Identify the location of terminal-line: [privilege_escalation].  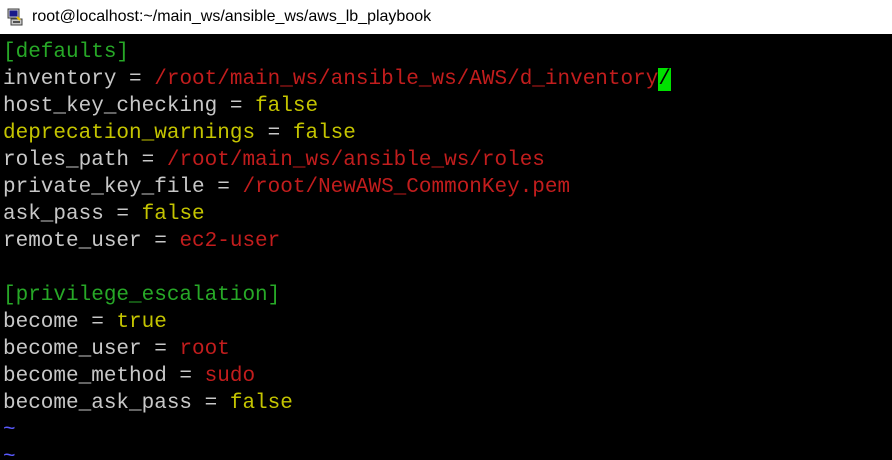
(446, 295).